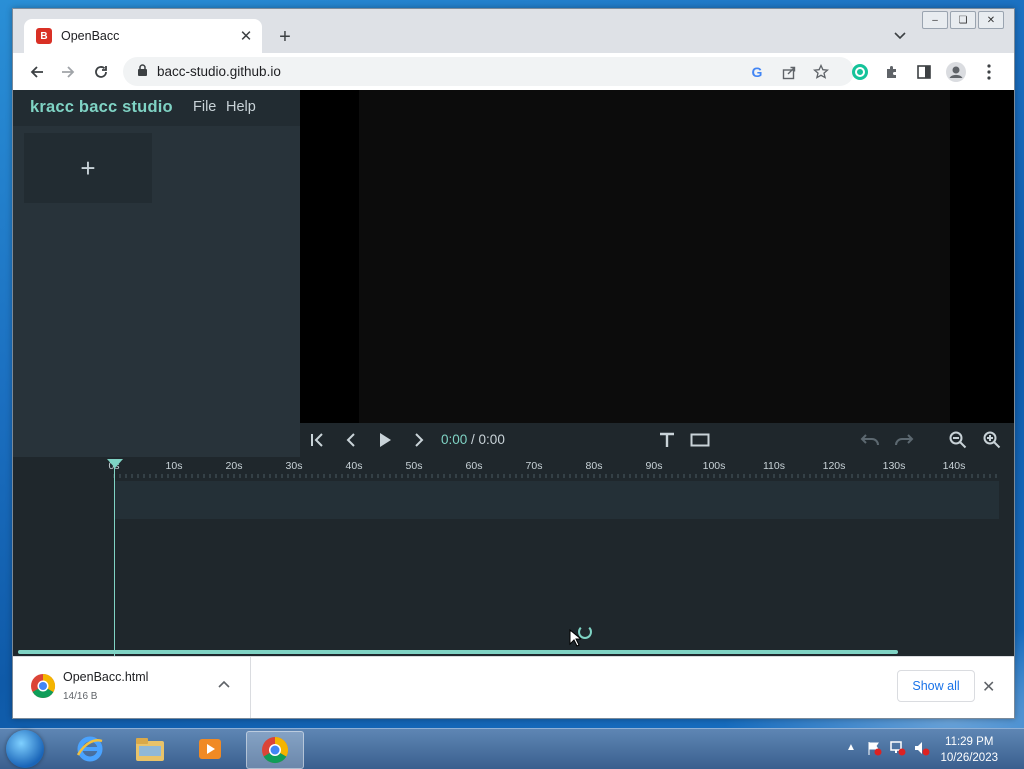  I want to click on add-media-button: +, so click(88, 168).